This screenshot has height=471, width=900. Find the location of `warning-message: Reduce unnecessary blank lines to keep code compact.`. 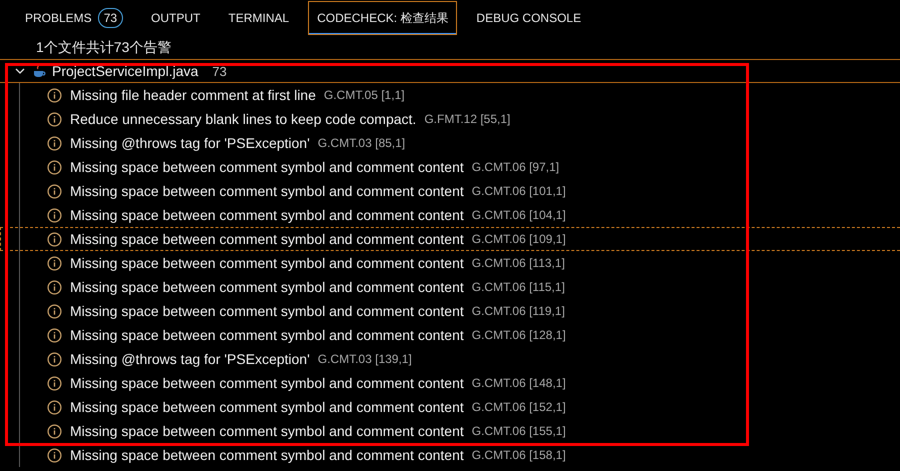

warning-message: Reduce unnecessary blank lines to keep code compact. is located at coordinates (243, 119).